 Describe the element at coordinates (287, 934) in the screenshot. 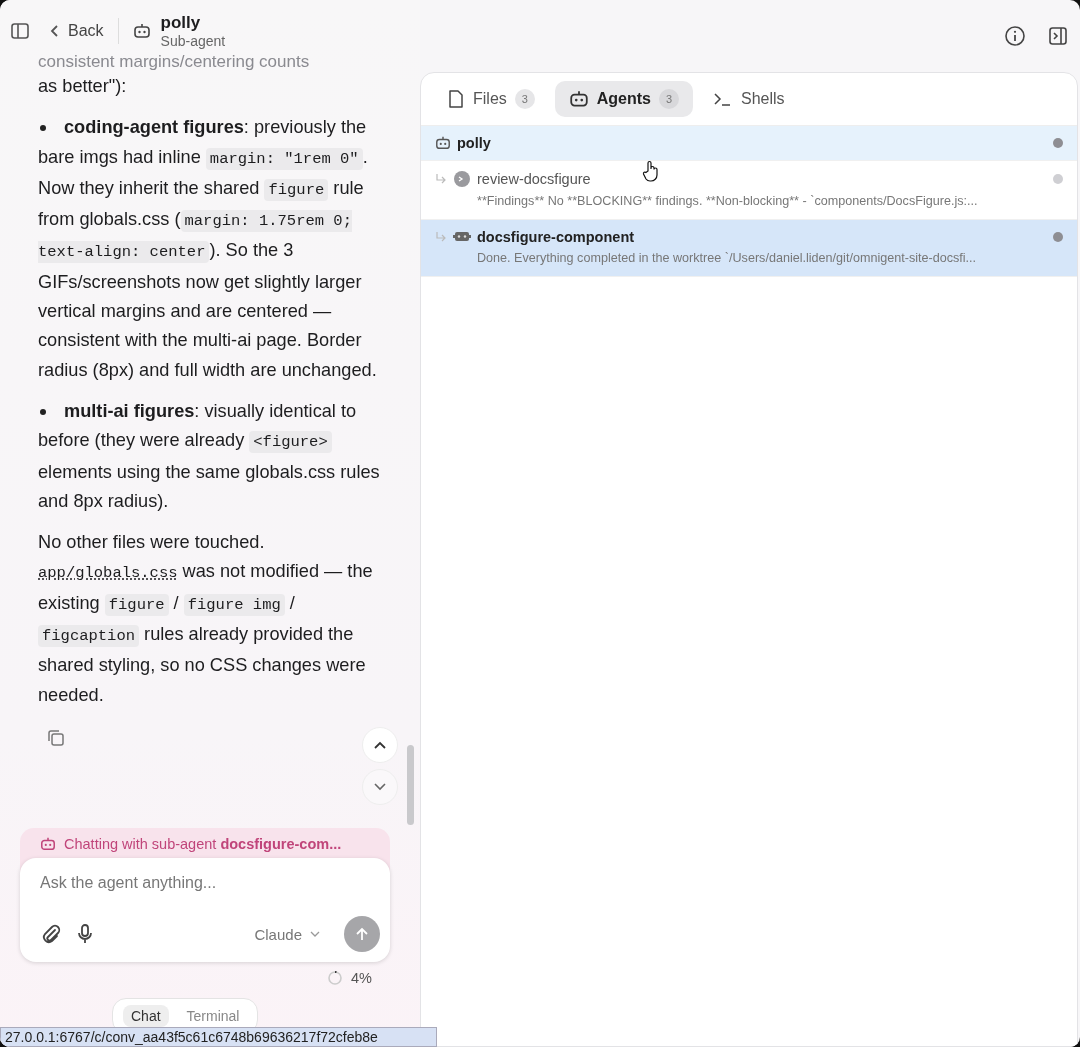

I see `model-dropdown: Claude` at that location.